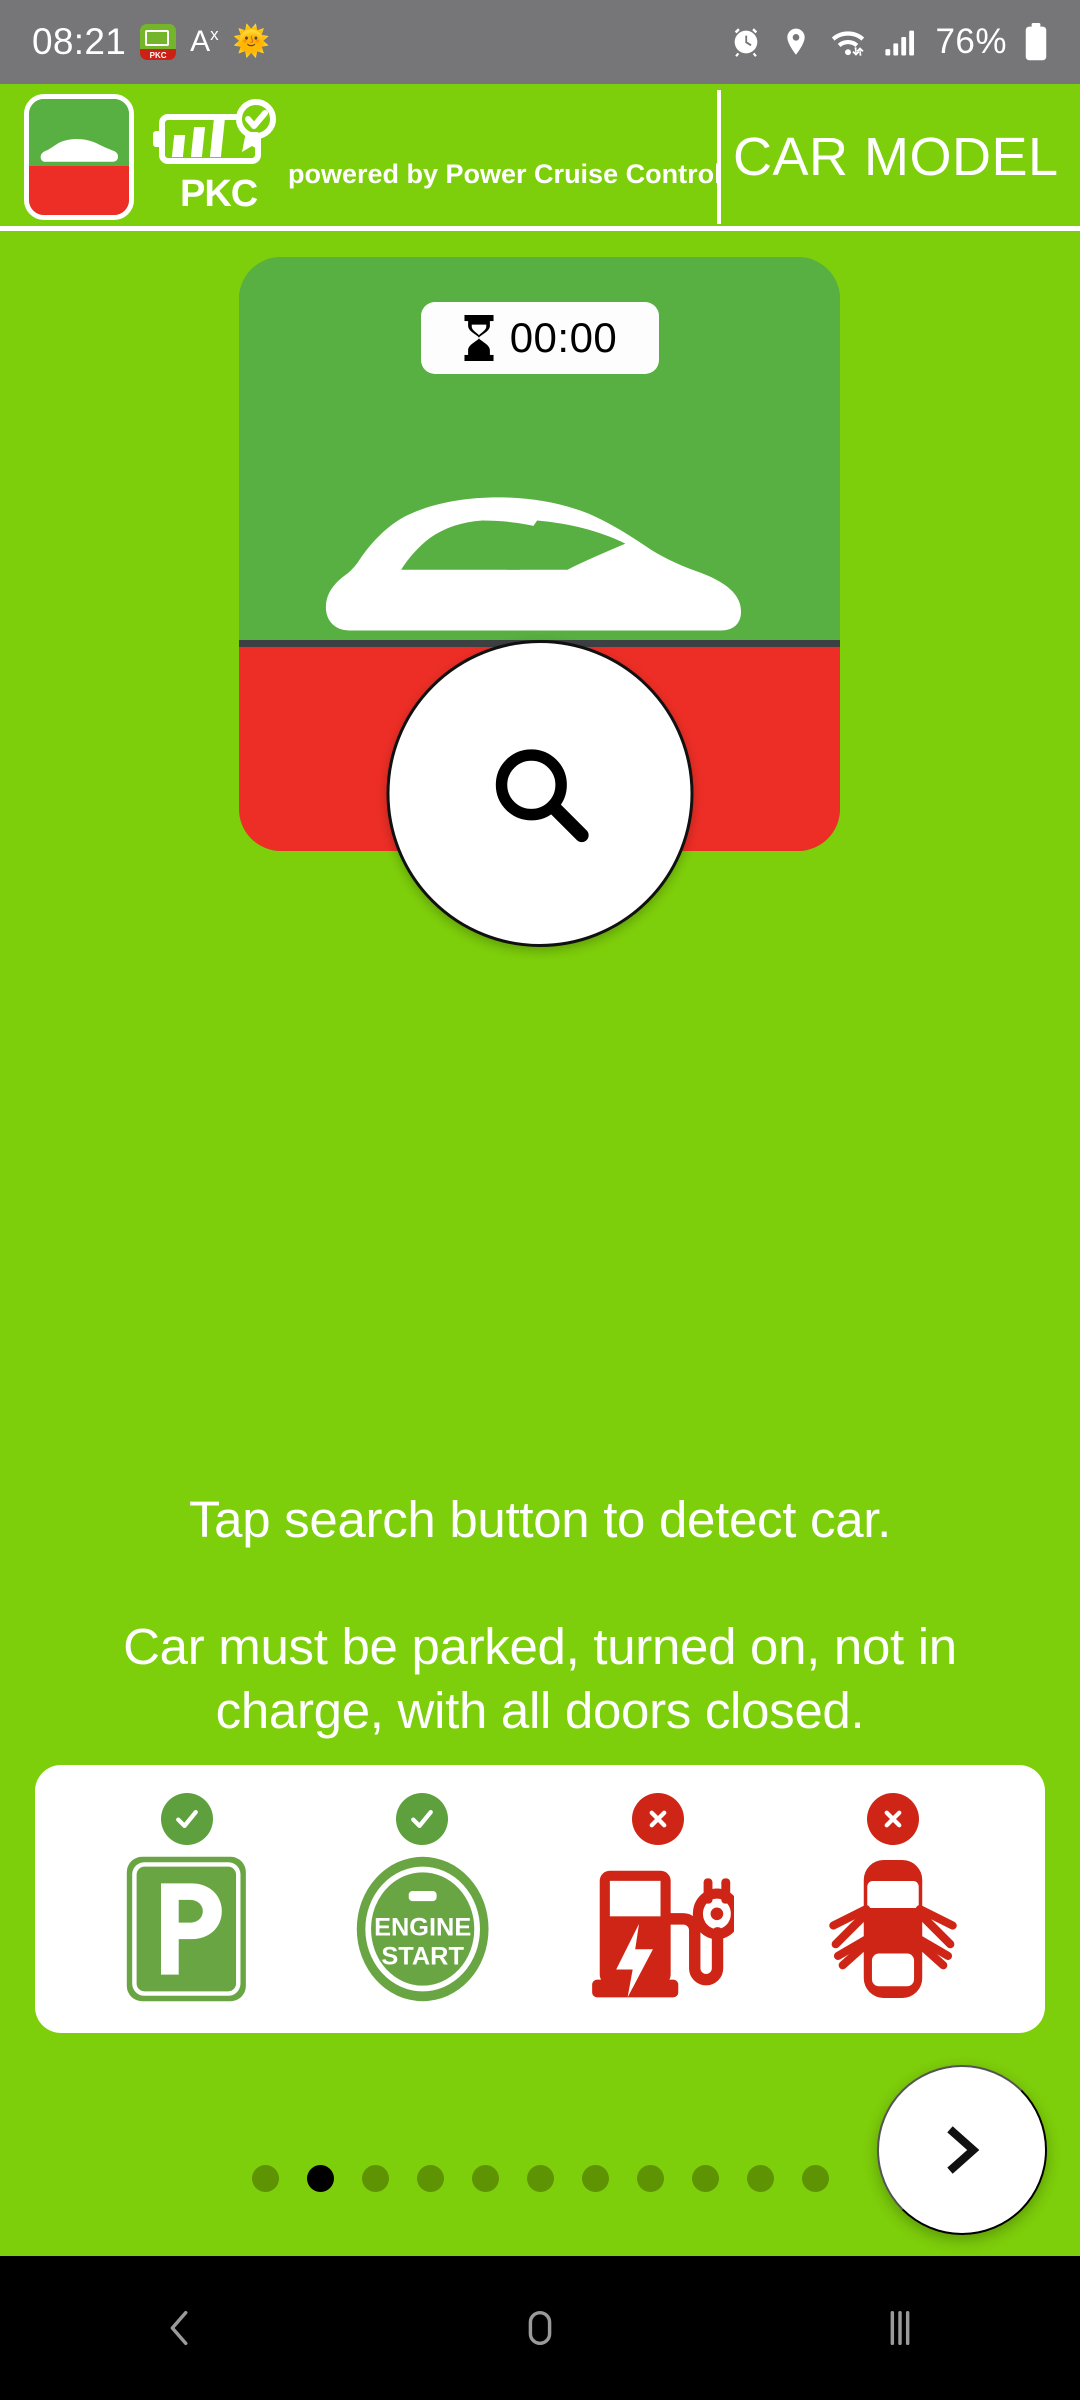 This screenshot has height=2400, width=1080. I want to click on alarm-icon, so click(746, 42).